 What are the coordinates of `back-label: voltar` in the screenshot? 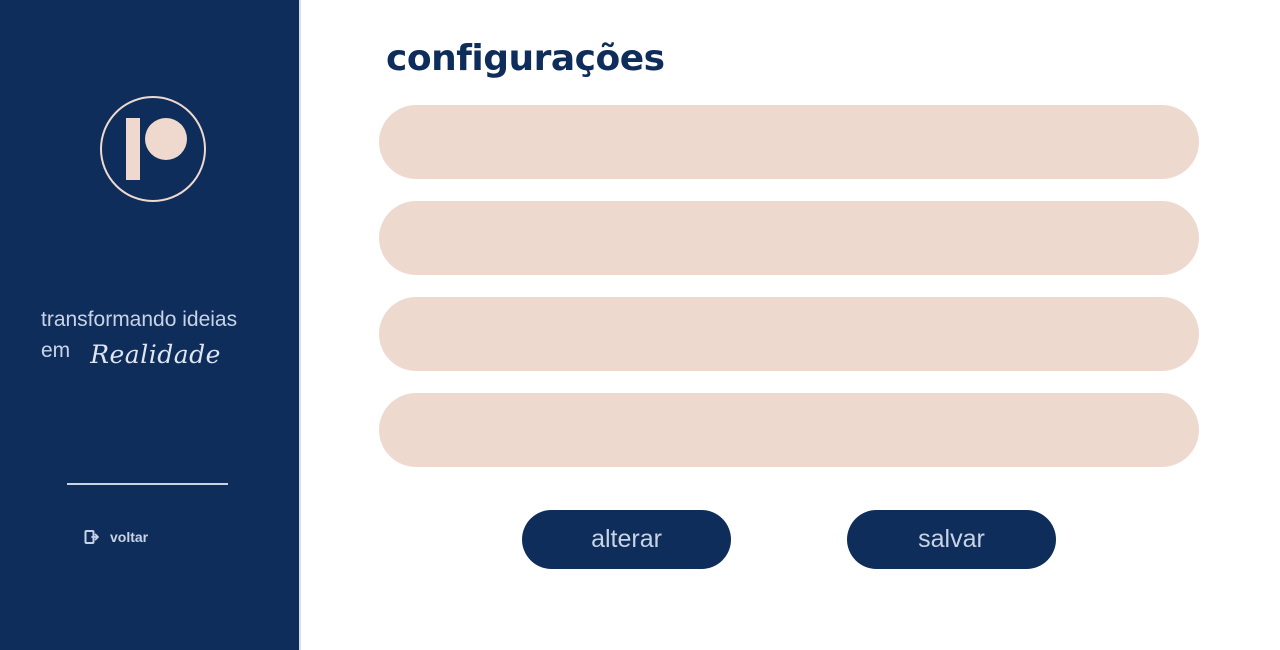 It's located at (129, 537).